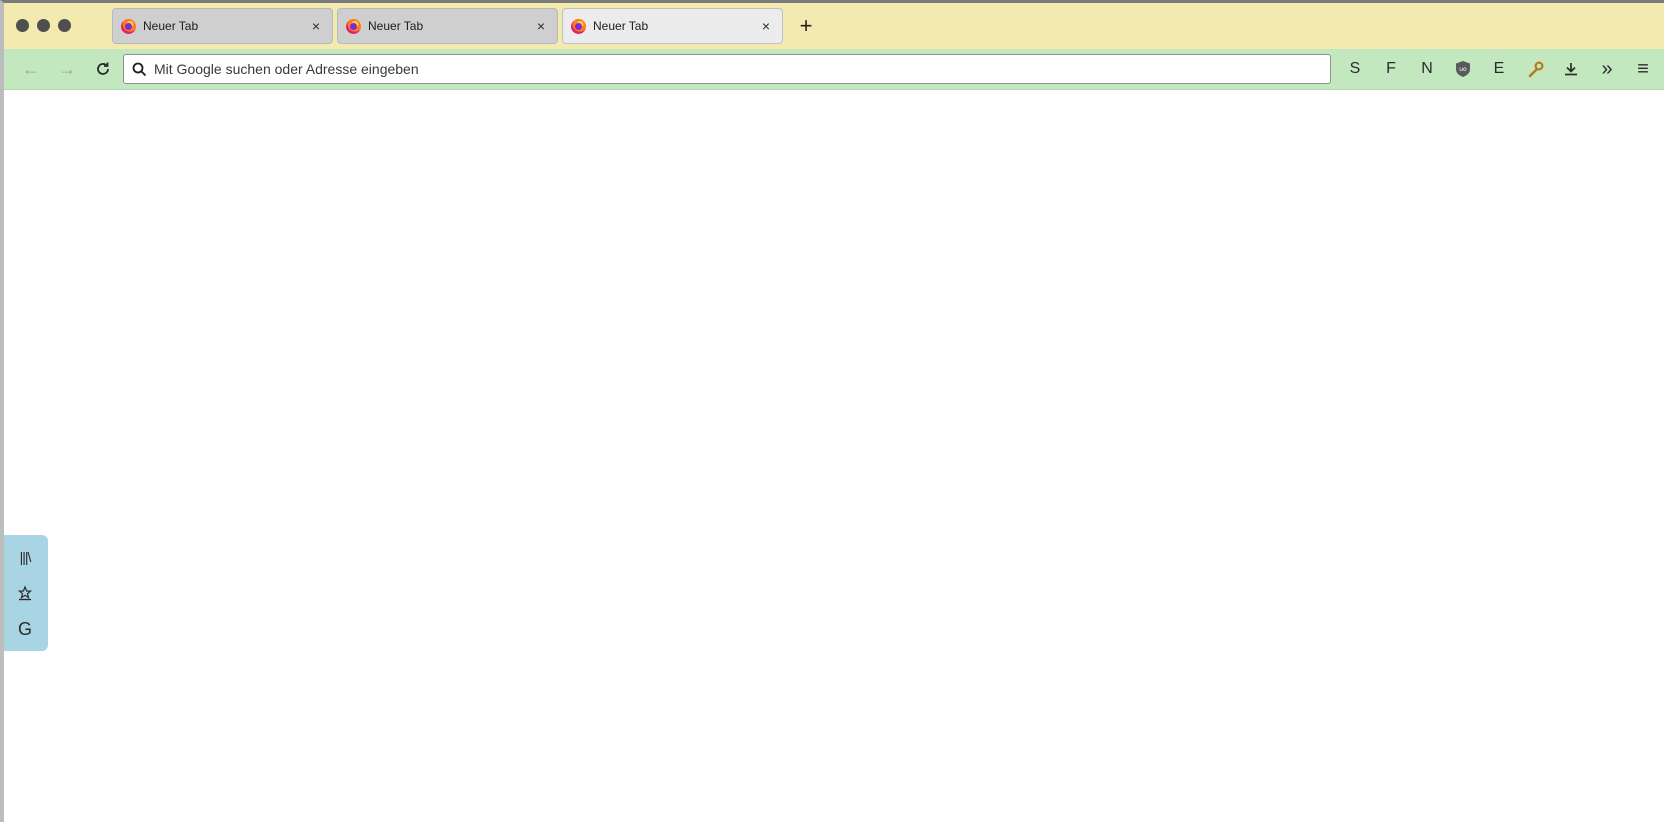  Describe the element at coordinates (1355, 69) in the screenshot. I see `extension-s-button: S` at that location.